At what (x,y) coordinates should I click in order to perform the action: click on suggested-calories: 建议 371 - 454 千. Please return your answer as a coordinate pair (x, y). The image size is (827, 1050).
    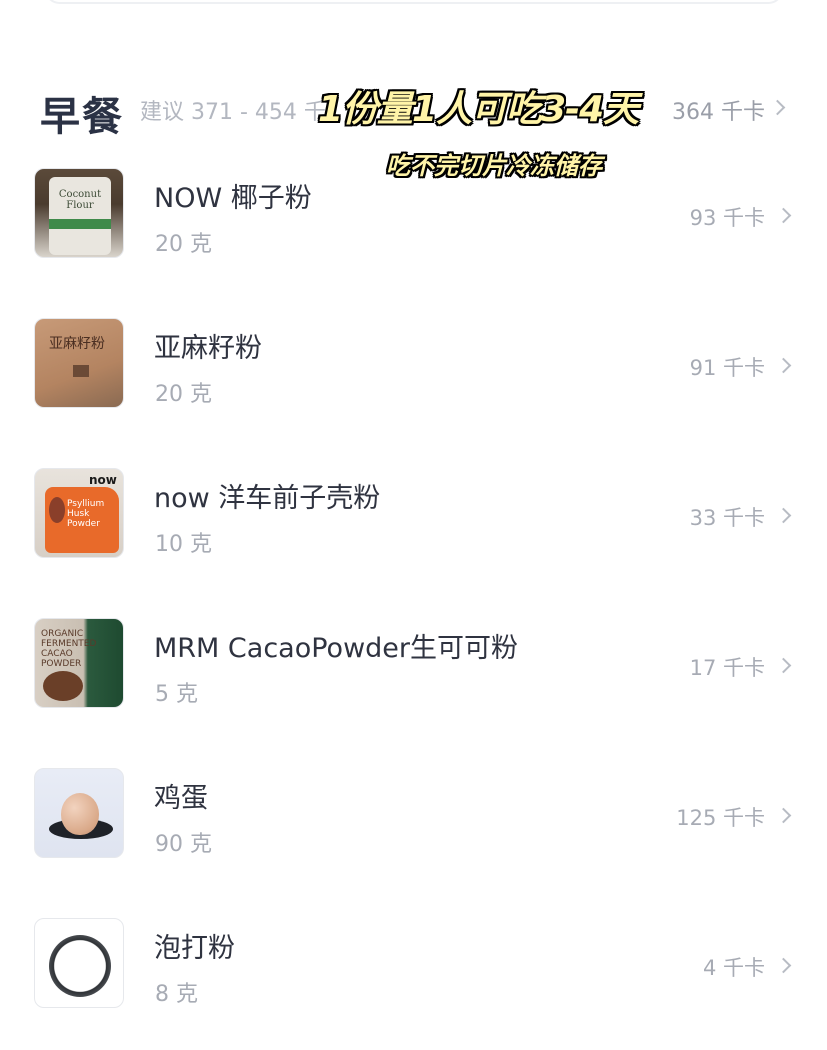
    Looking at the image, I should click on (233, 112).